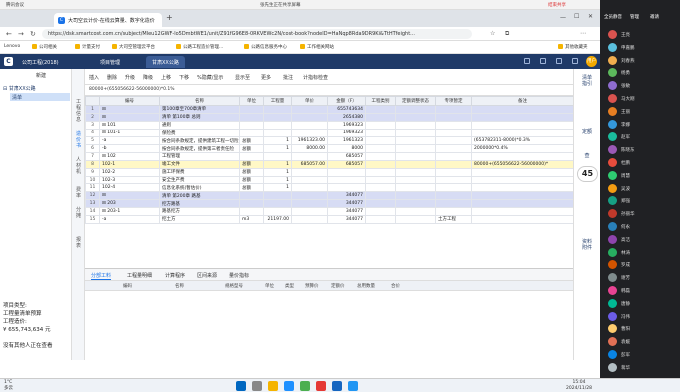 The width and height of the screenshot is (680, 392). What do you see at coordinates (643, 150) in the screenshot?
I see `participant-item: 陈晓东` at bounding box center [643, 150].